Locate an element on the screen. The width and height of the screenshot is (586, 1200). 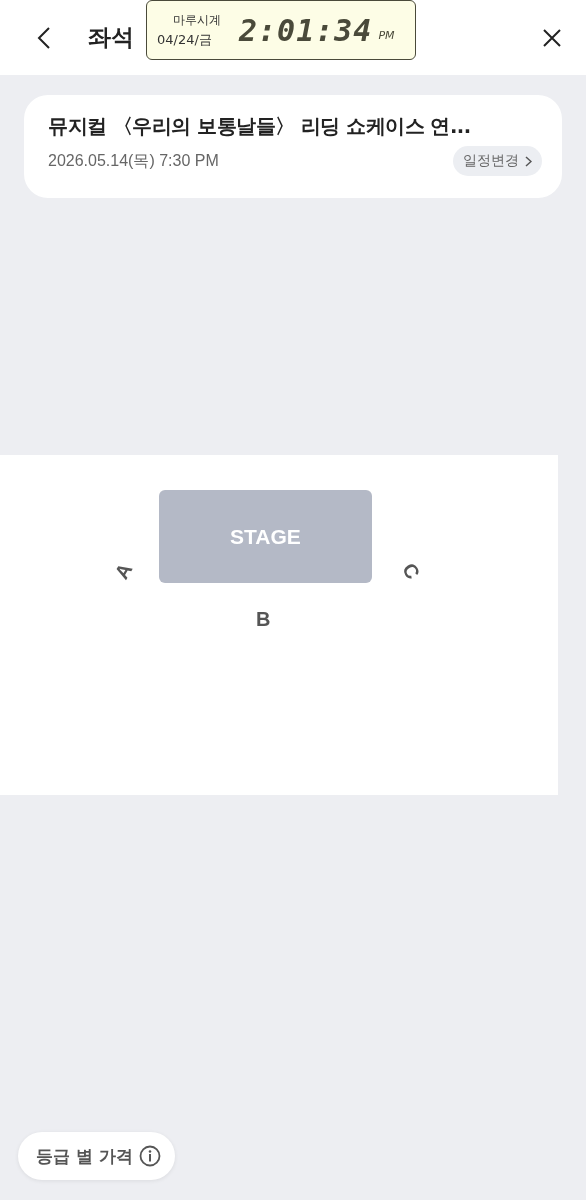
price-by-grade-button: 등급 별 가격 is located at coordinates (96, 1156).